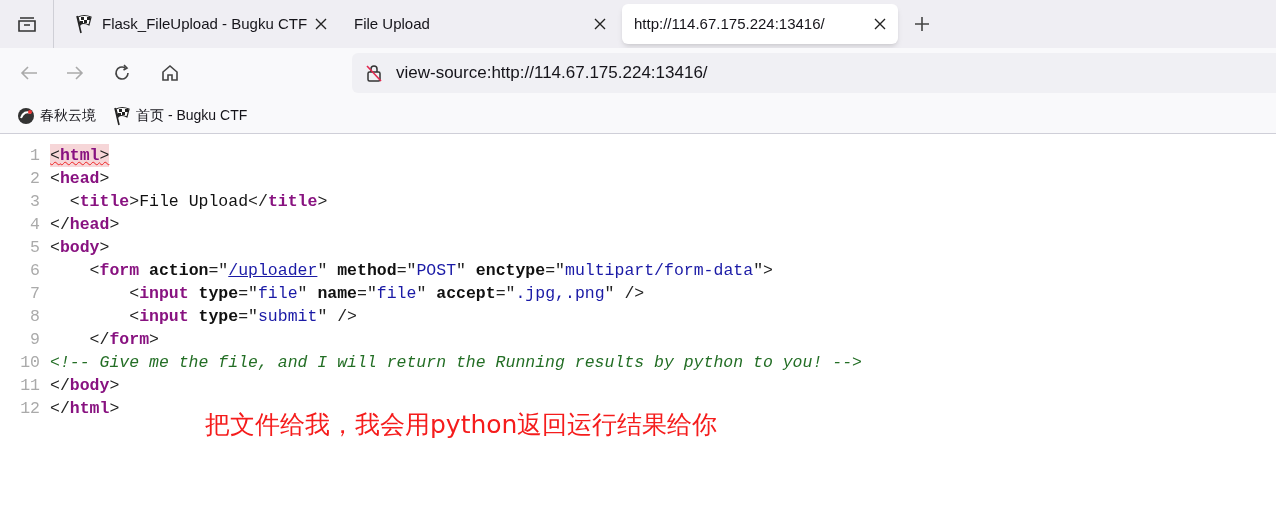  I want to click on browser-tab: http://114.67.175.224:13416/, so click(760, 24).